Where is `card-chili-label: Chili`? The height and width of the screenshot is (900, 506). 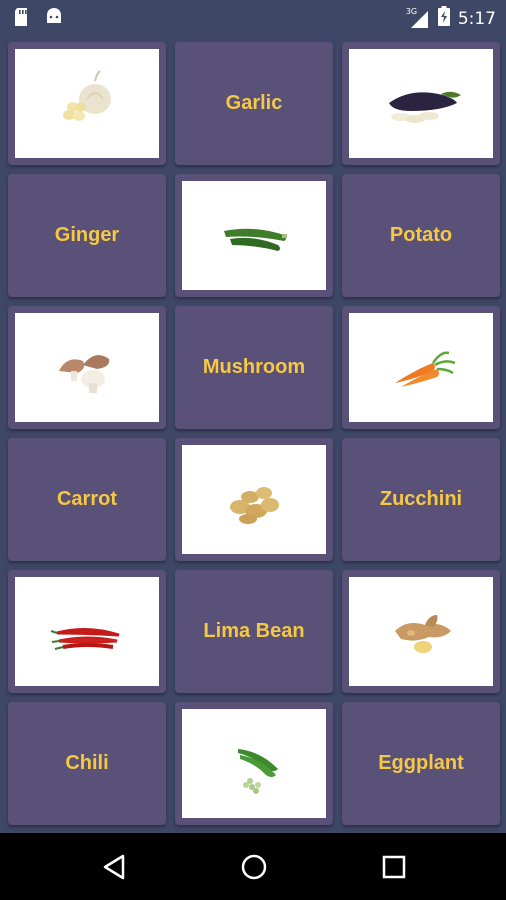
card-chili-label: Chili is located at coordinates (87, 763).